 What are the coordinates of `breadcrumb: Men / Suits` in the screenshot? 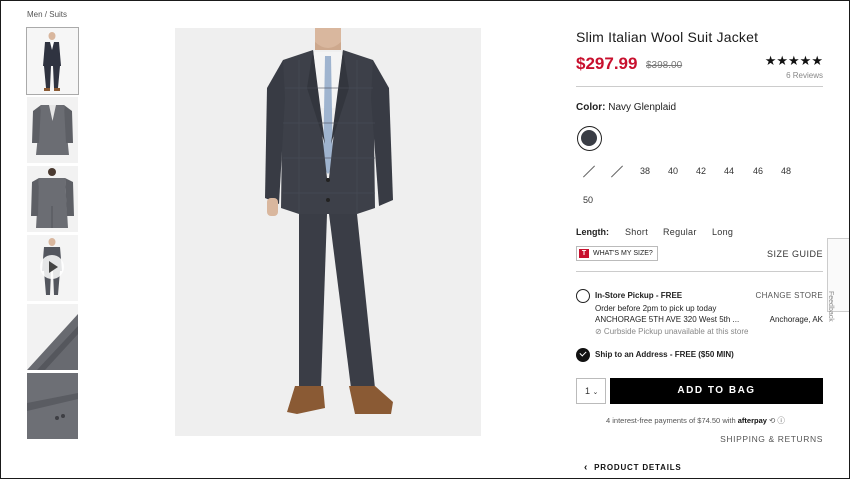 It's located at (47, 14).